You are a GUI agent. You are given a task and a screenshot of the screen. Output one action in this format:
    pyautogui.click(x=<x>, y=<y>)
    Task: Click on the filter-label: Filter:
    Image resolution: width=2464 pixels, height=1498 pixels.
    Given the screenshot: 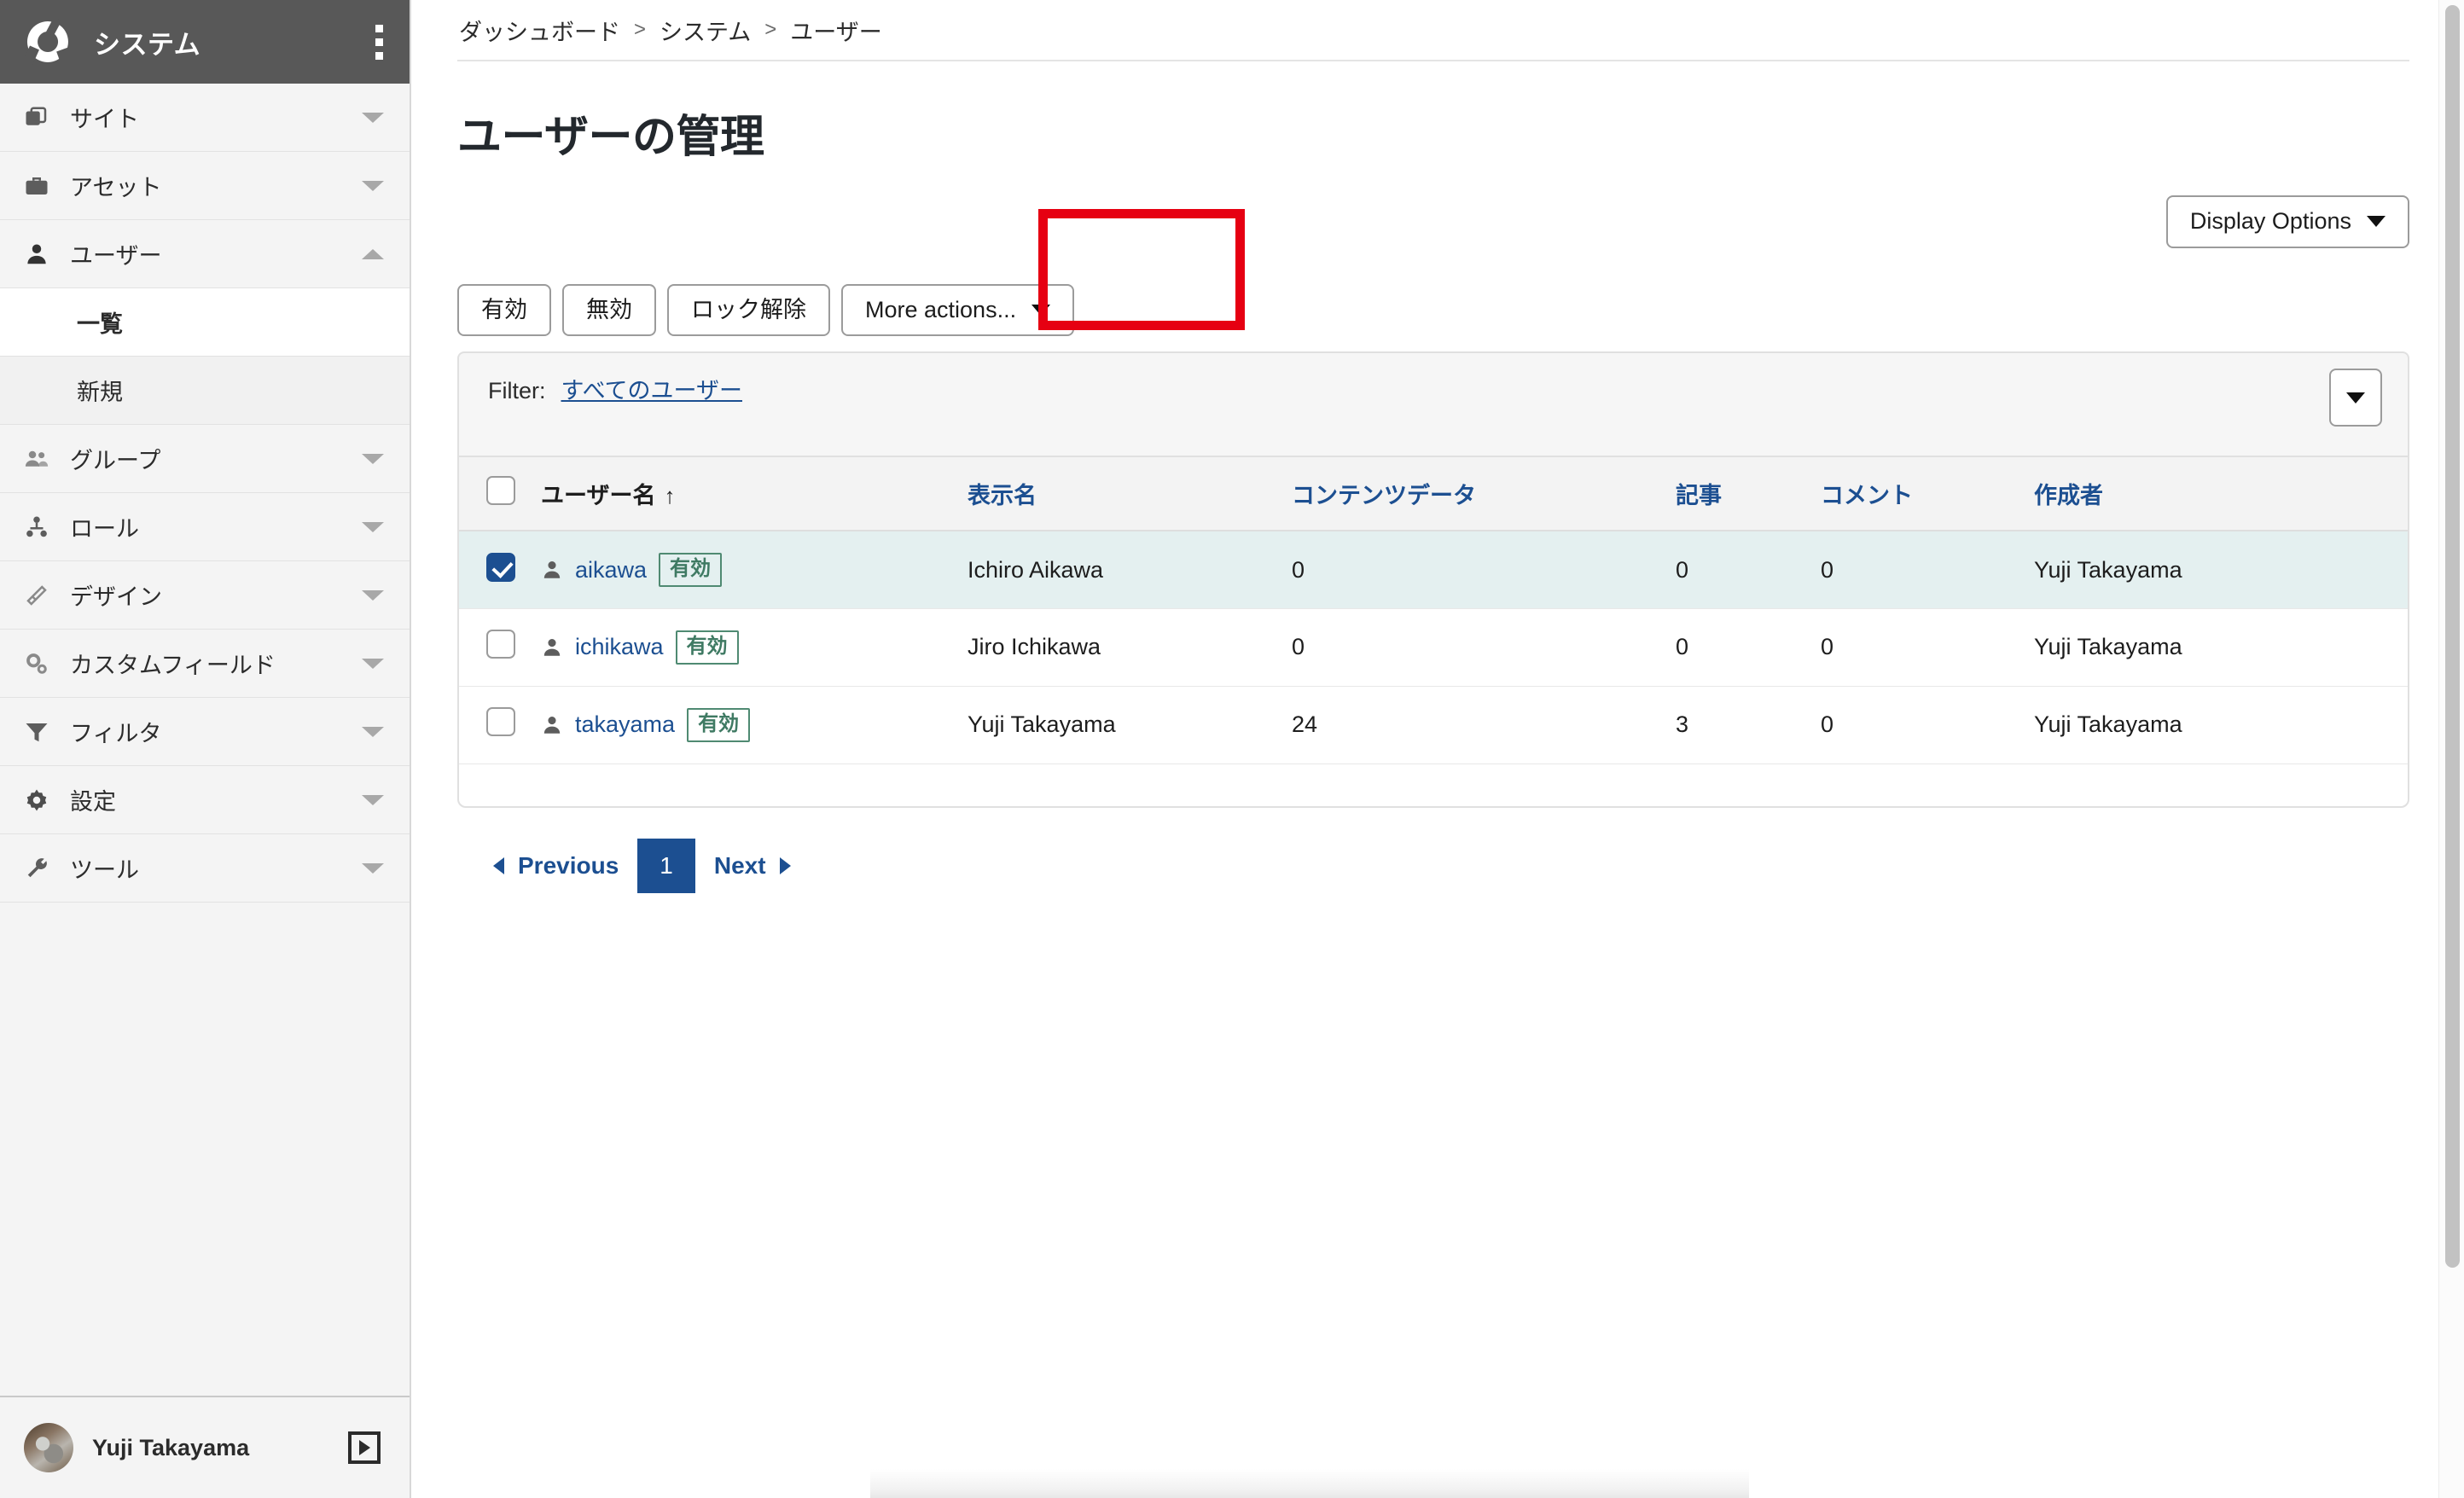 What is the action you would take?
    pyautogui.click(x=517, y=391)
    